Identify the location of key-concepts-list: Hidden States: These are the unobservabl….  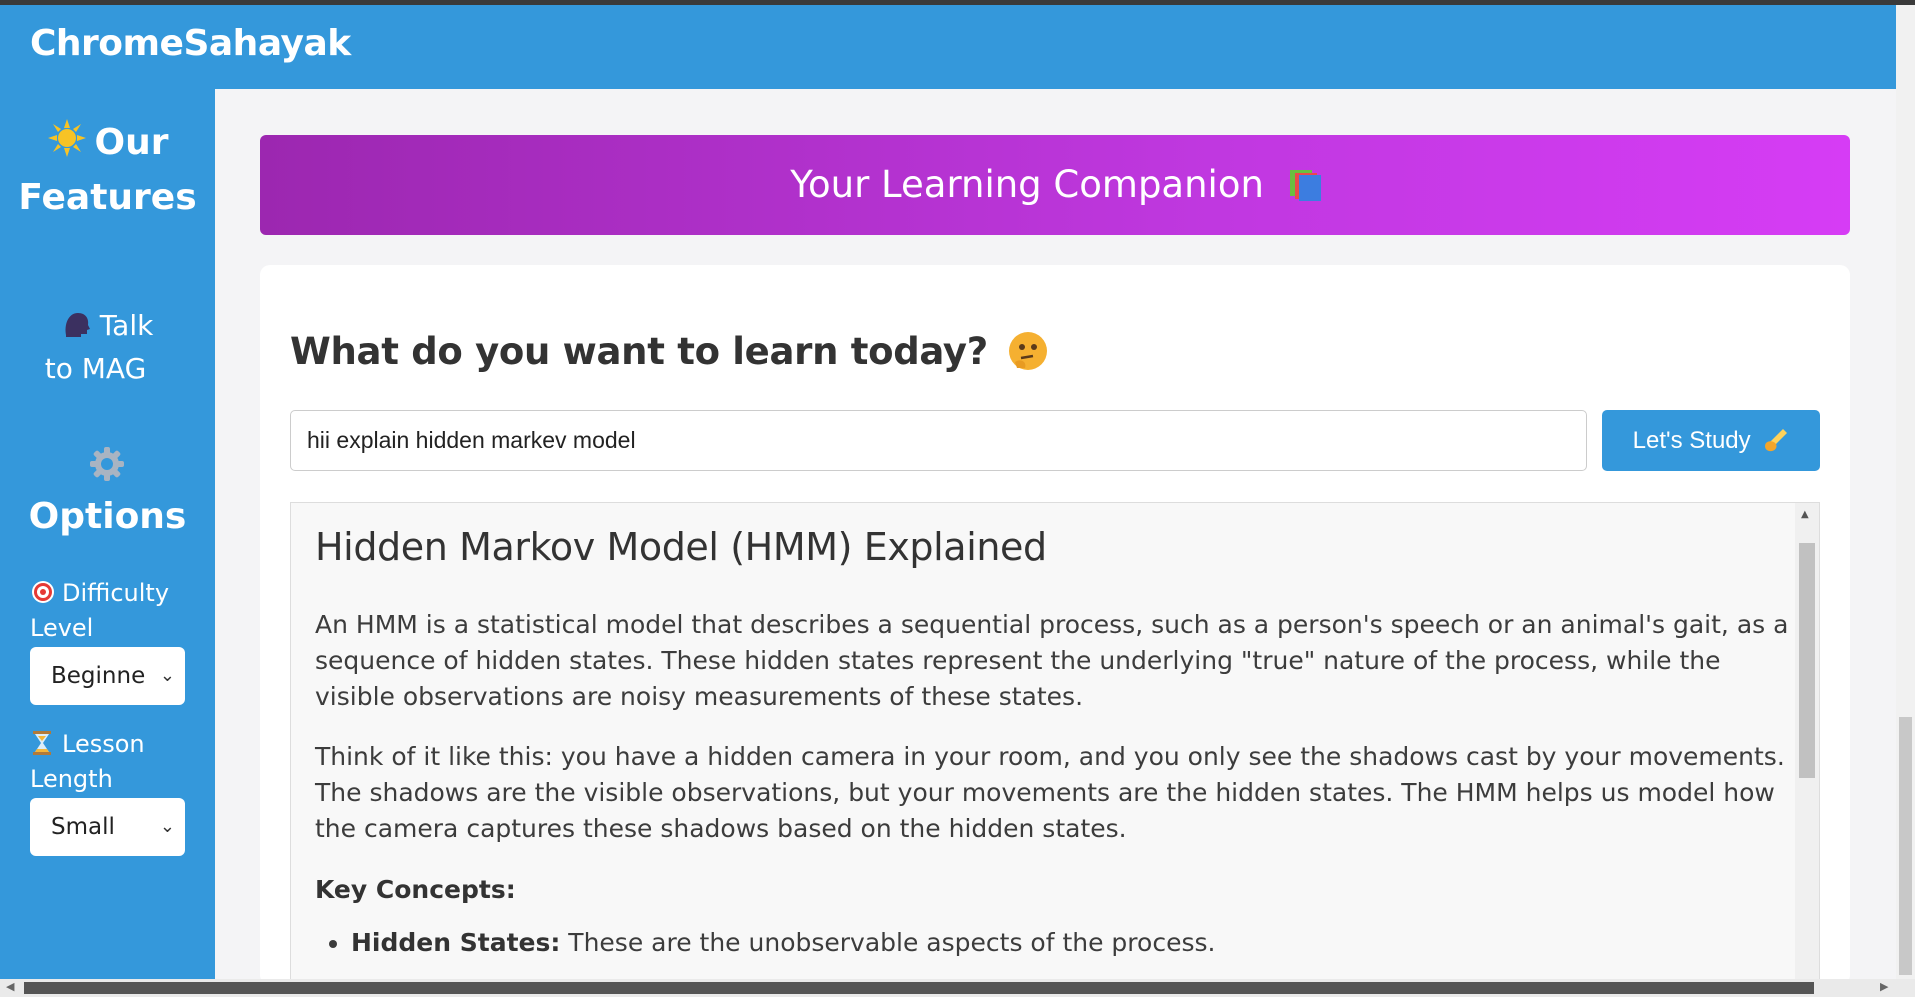
(1071, 943).